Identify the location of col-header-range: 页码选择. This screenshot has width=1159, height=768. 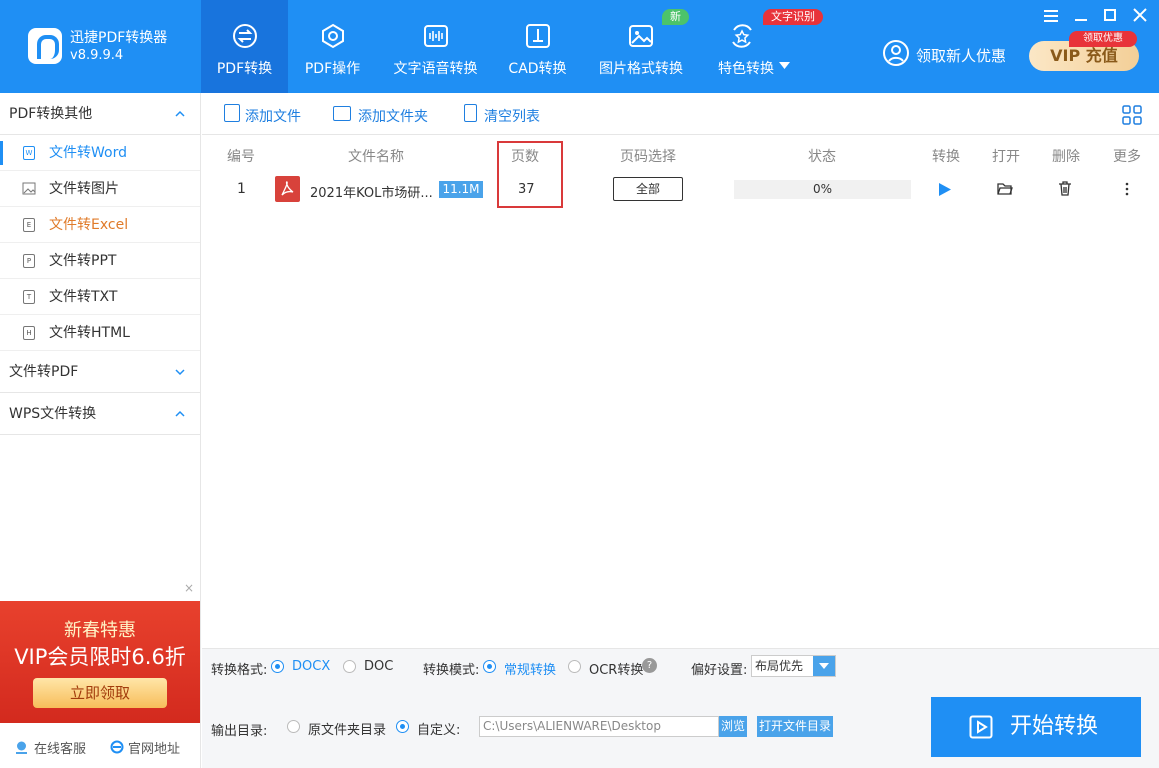
(648, 157).